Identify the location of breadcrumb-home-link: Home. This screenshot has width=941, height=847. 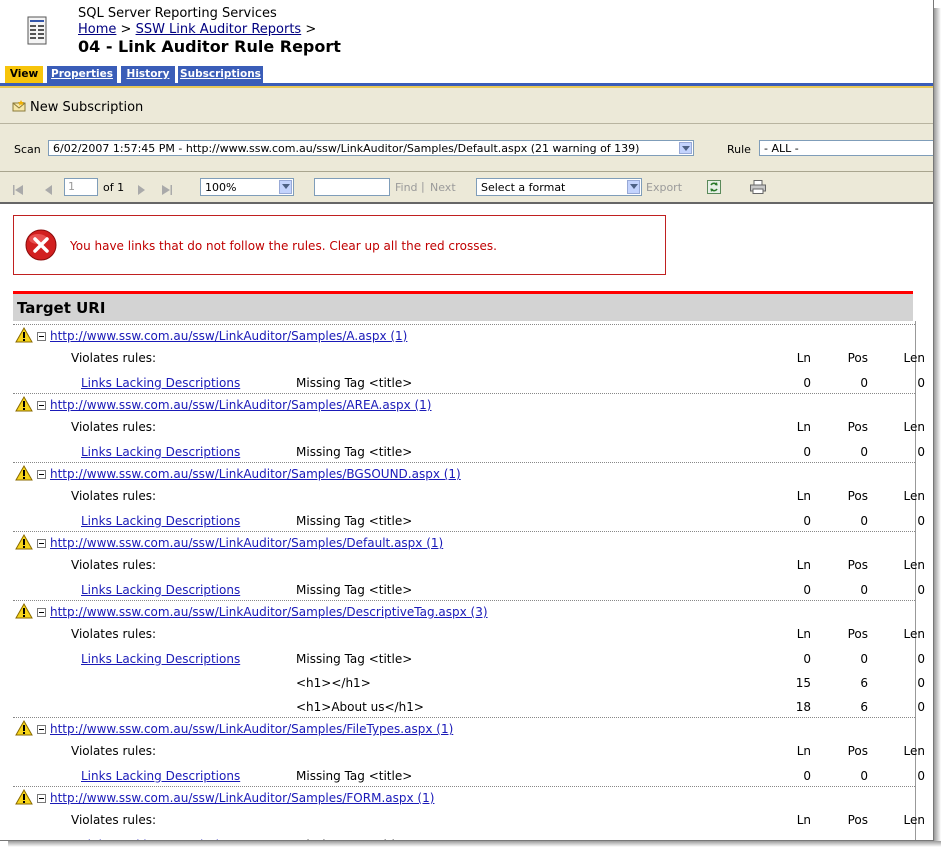
(97, 29).